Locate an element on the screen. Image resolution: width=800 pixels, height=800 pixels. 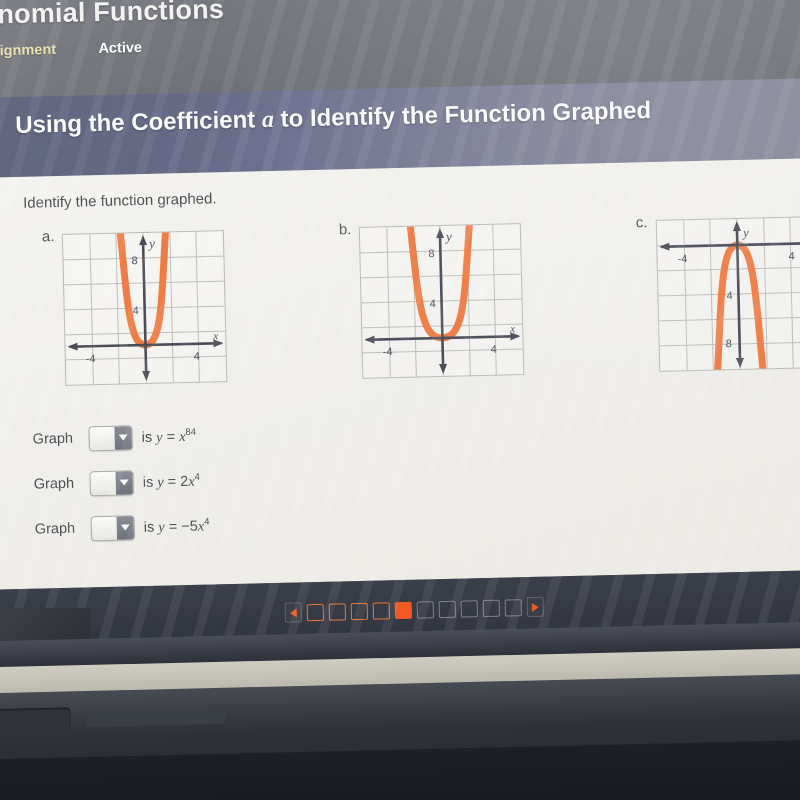
answer-row-1-rest: = is located at coordinates (171, 436).